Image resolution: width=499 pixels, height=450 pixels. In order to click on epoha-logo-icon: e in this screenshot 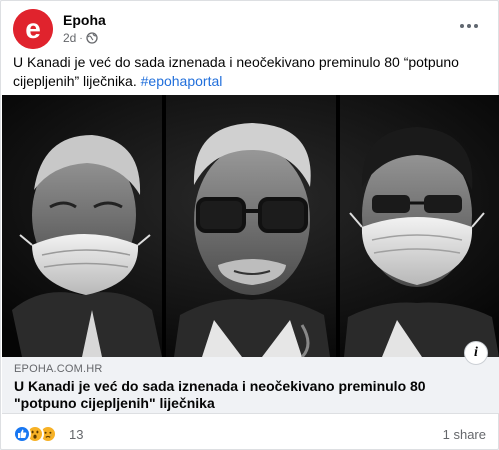, I will do `click(33, 29)`.